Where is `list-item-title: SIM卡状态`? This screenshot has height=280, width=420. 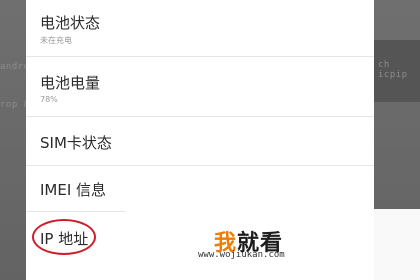 list-item-title: SIM卡状态 is located at coordinates (76, 143).